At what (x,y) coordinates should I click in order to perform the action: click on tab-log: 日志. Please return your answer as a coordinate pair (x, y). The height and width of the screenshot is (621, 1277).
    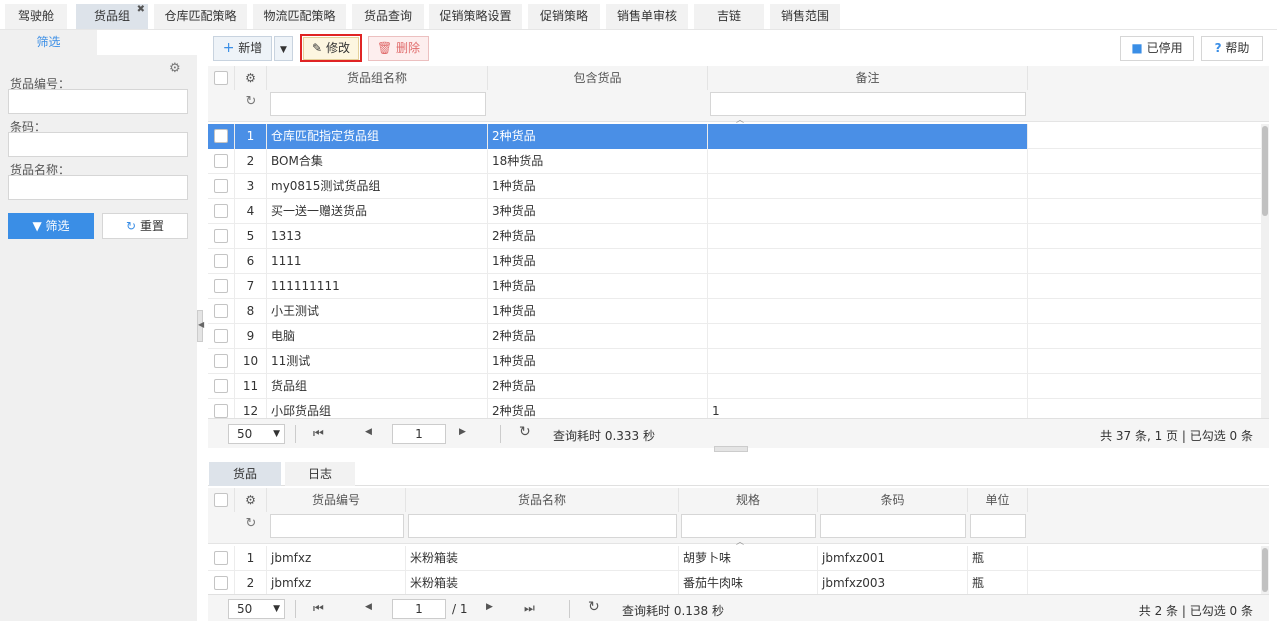
    Looking at the image, I should click on (320, 474).